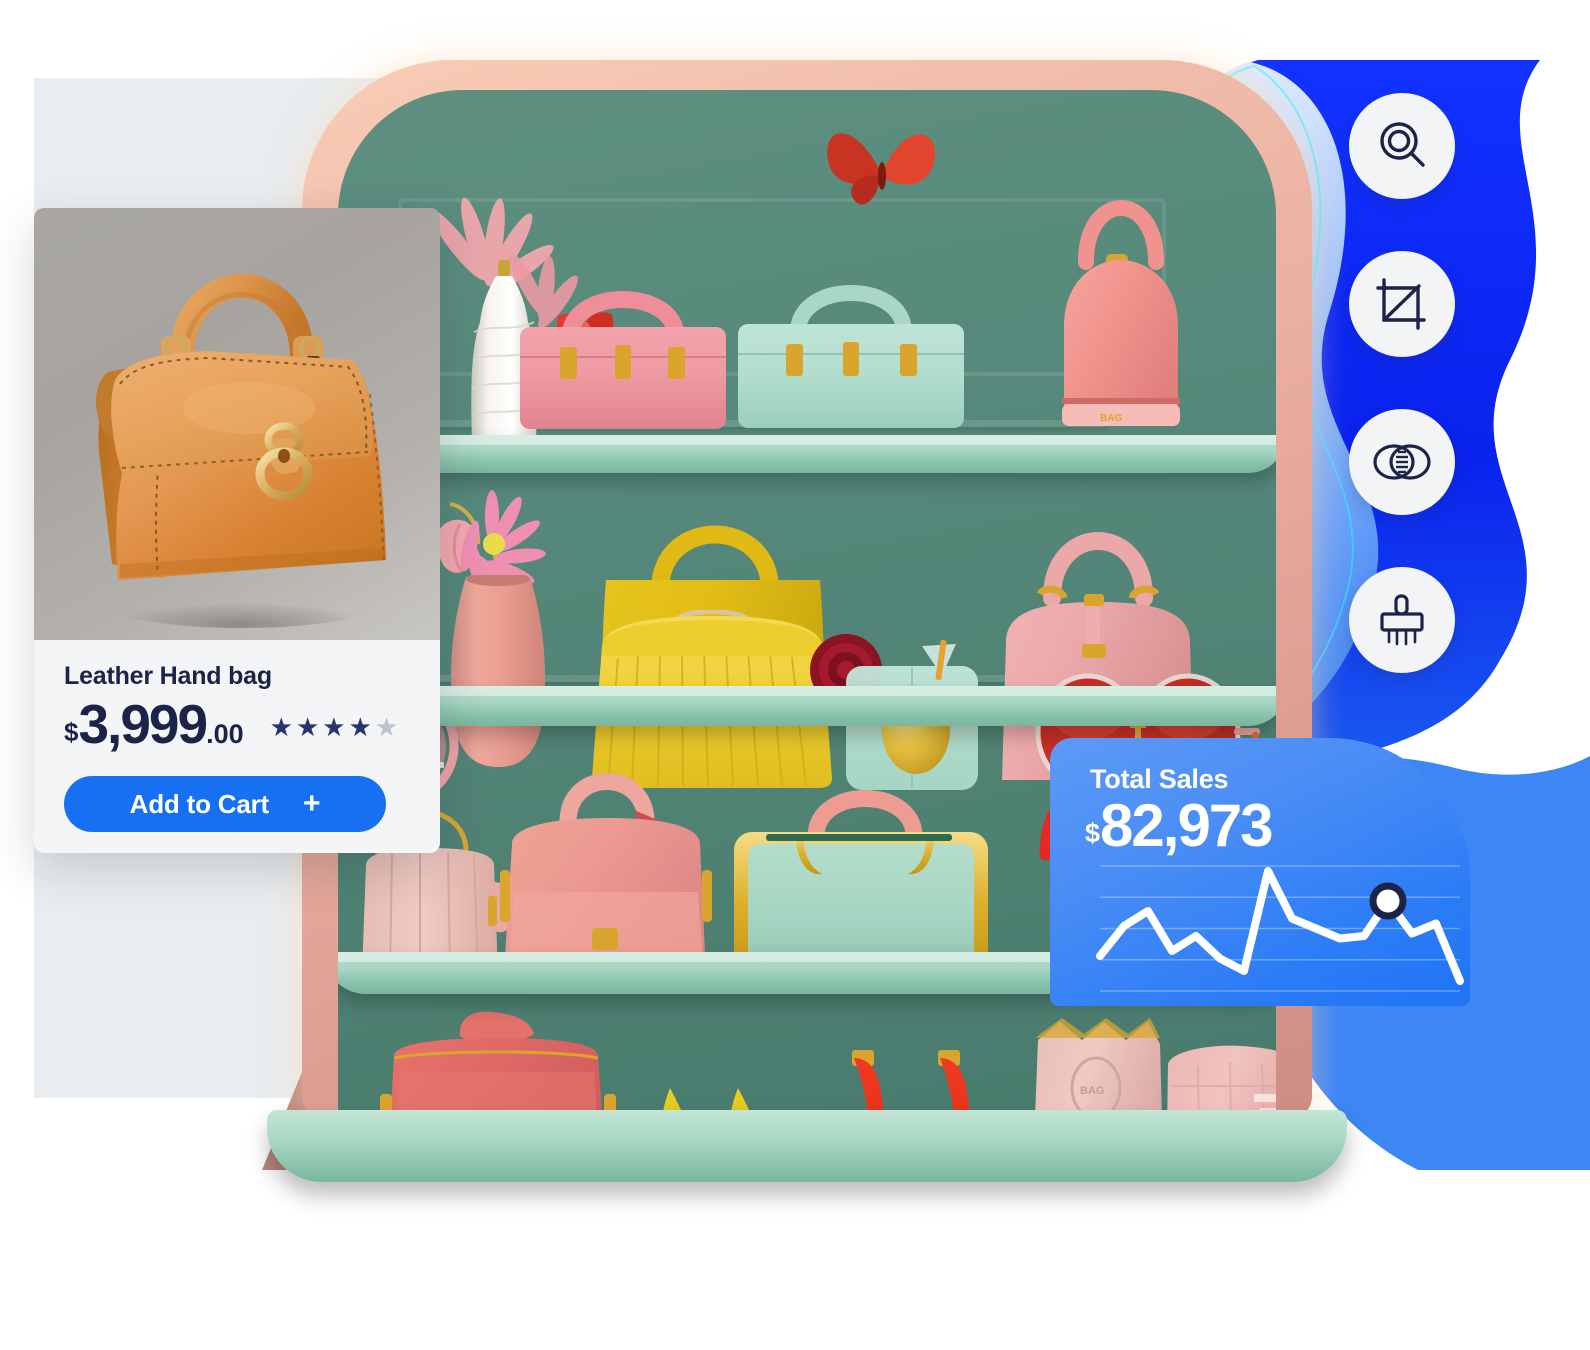  I want to click on sales-number: 82,973, so click(1187, 825).